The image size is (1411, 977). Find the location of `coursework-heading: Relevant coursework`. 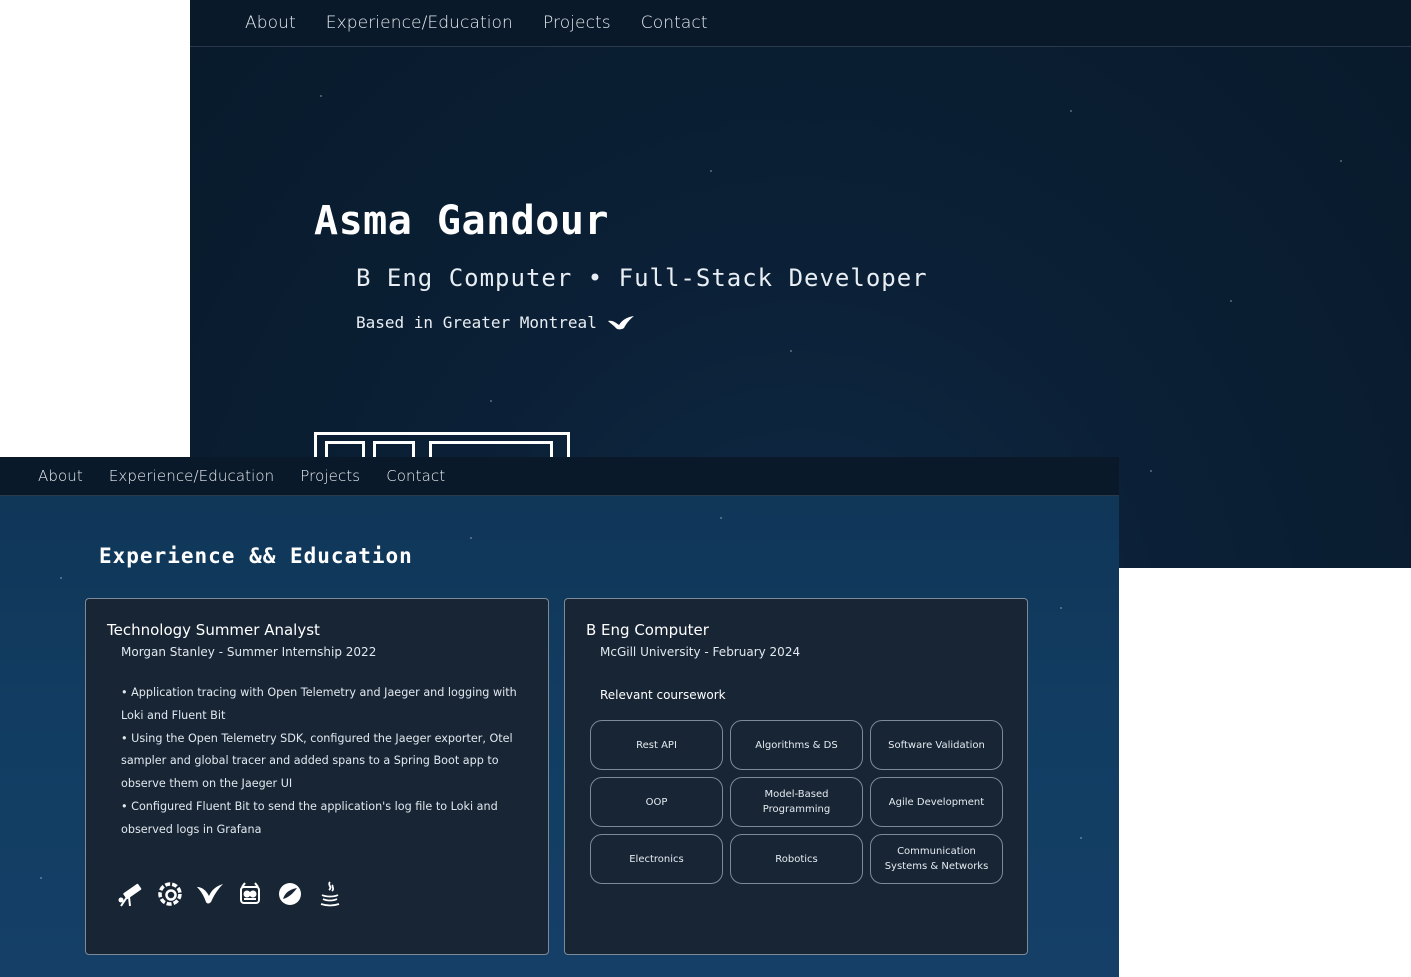

coursework-heading: Relevant coursework is located at coordinates (663, 695).